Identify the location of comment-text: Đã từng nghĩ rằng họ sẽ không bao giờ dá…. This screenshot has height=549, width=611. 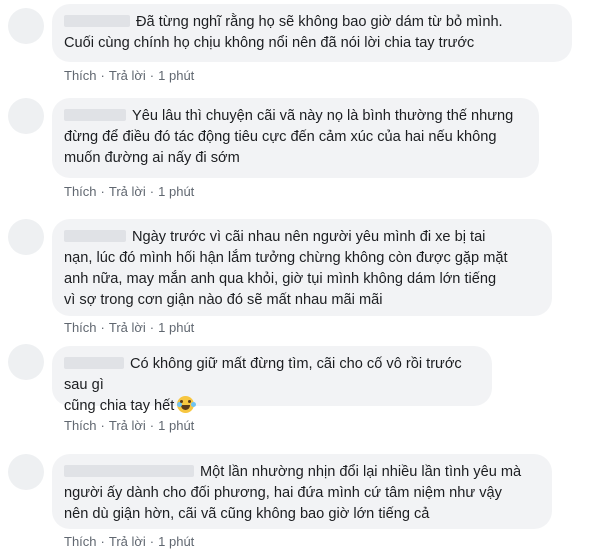
(319, 22).